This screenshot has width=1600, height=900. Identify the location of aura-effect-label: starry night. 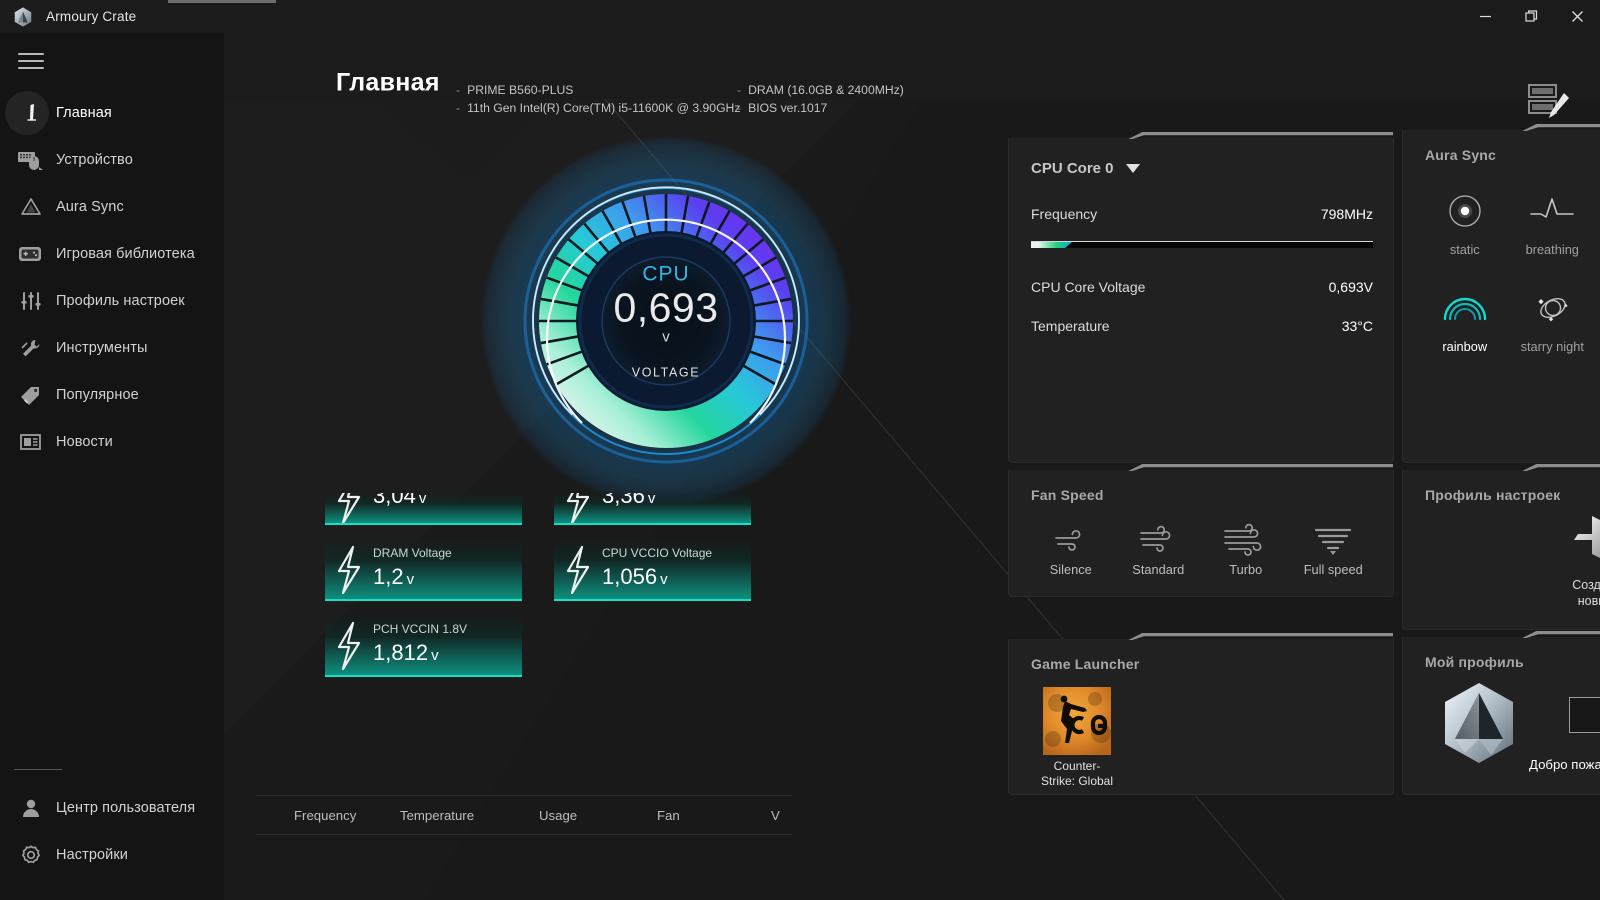
(1552, 346).